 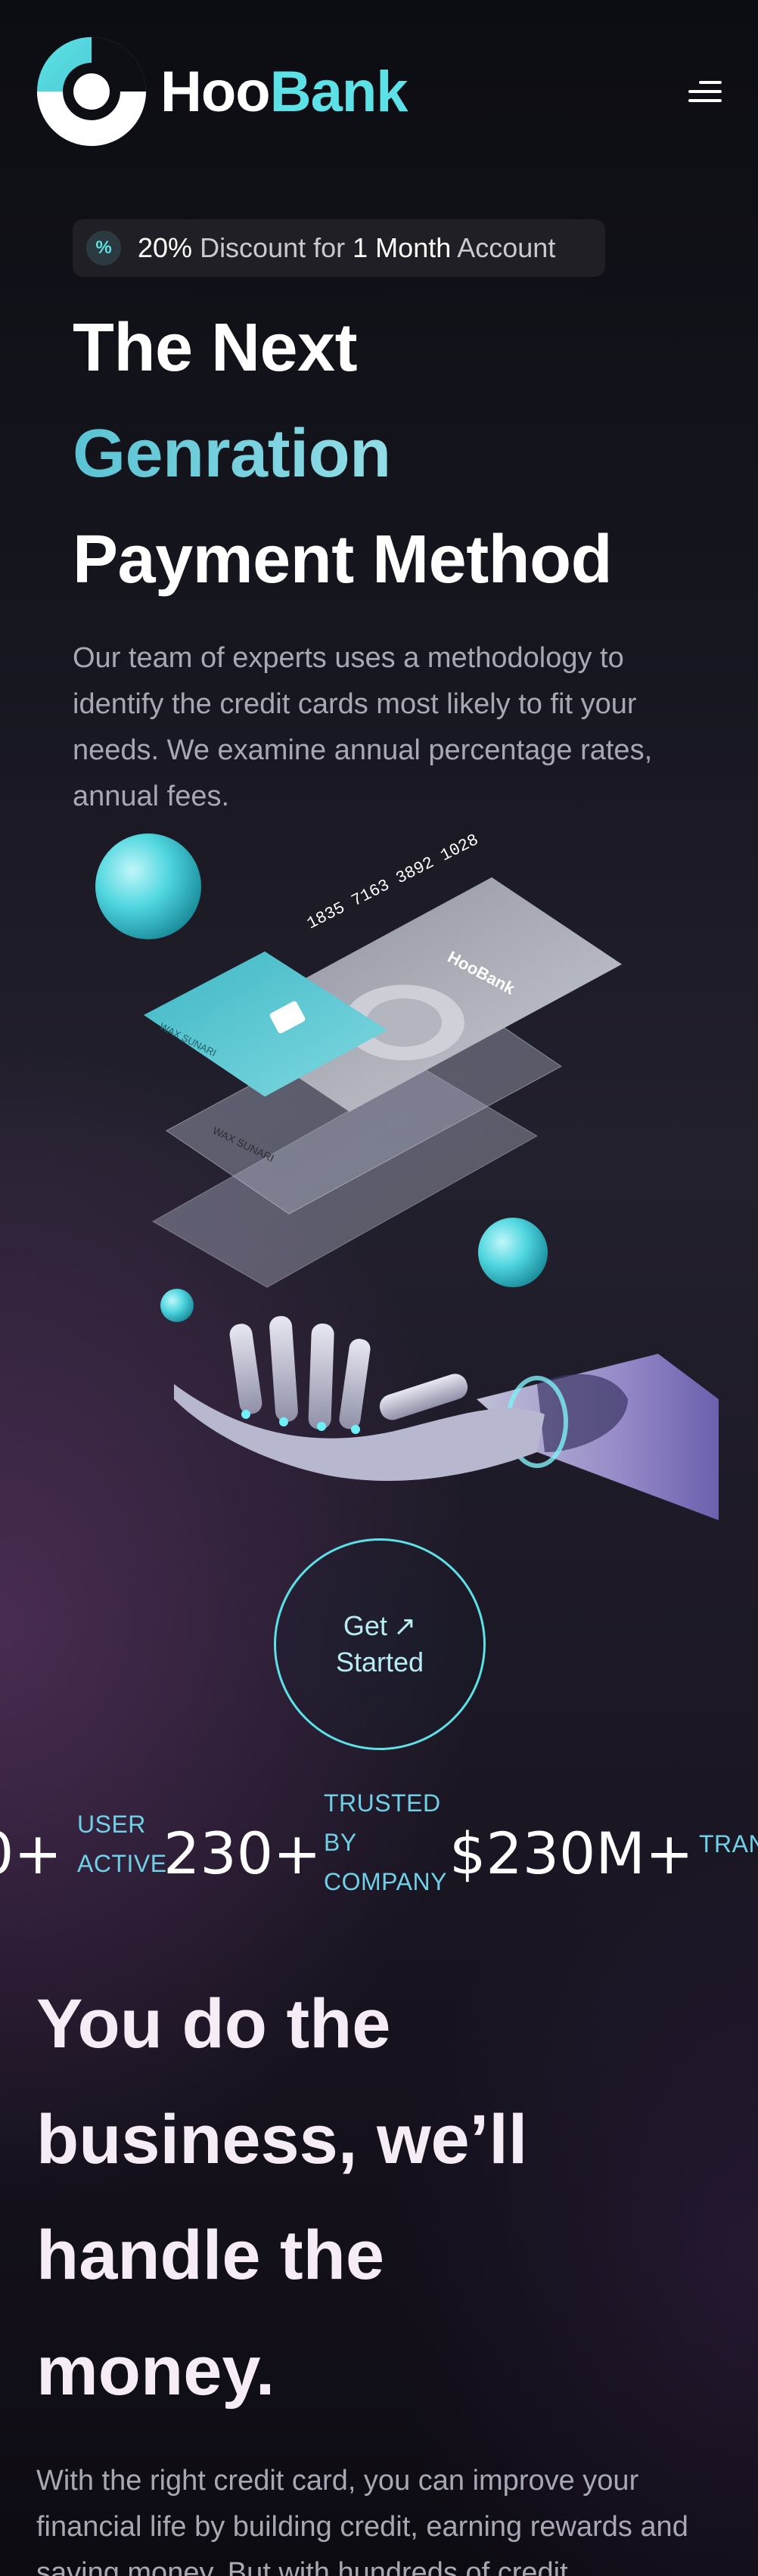 I want to click on hero-title-line3: Payment Method, so click(x=343, y=559).